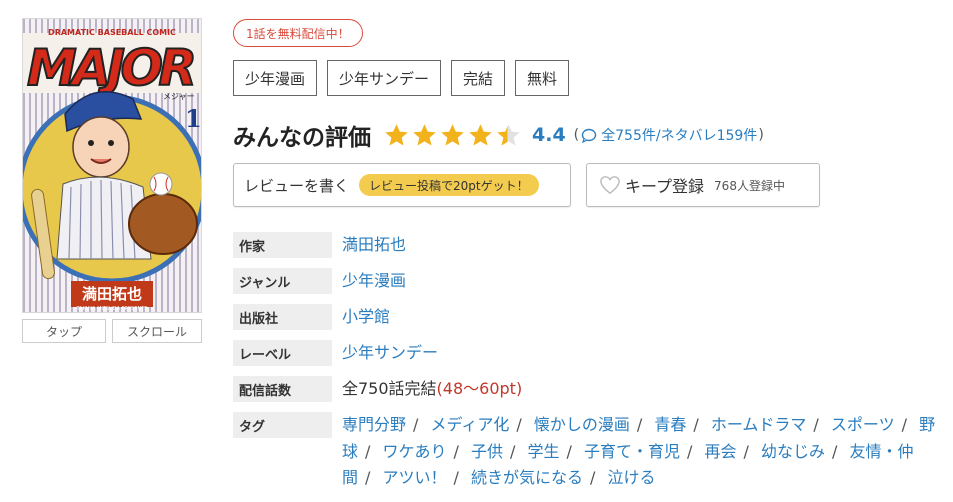 Image resolution: width=953 pixels, height=502 pixels. Describe the element at coordinates (374, 280) in the screenshot. I see `genre-link: 少年漫画` at that location.